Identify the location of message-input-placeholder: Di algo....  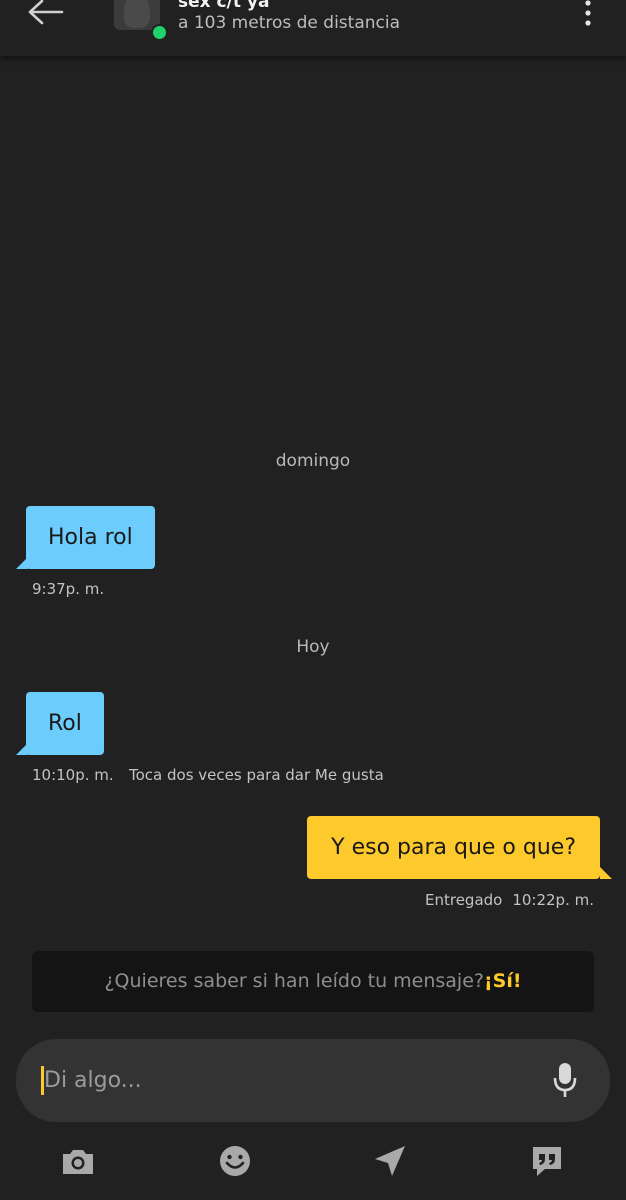
(93, 1080).